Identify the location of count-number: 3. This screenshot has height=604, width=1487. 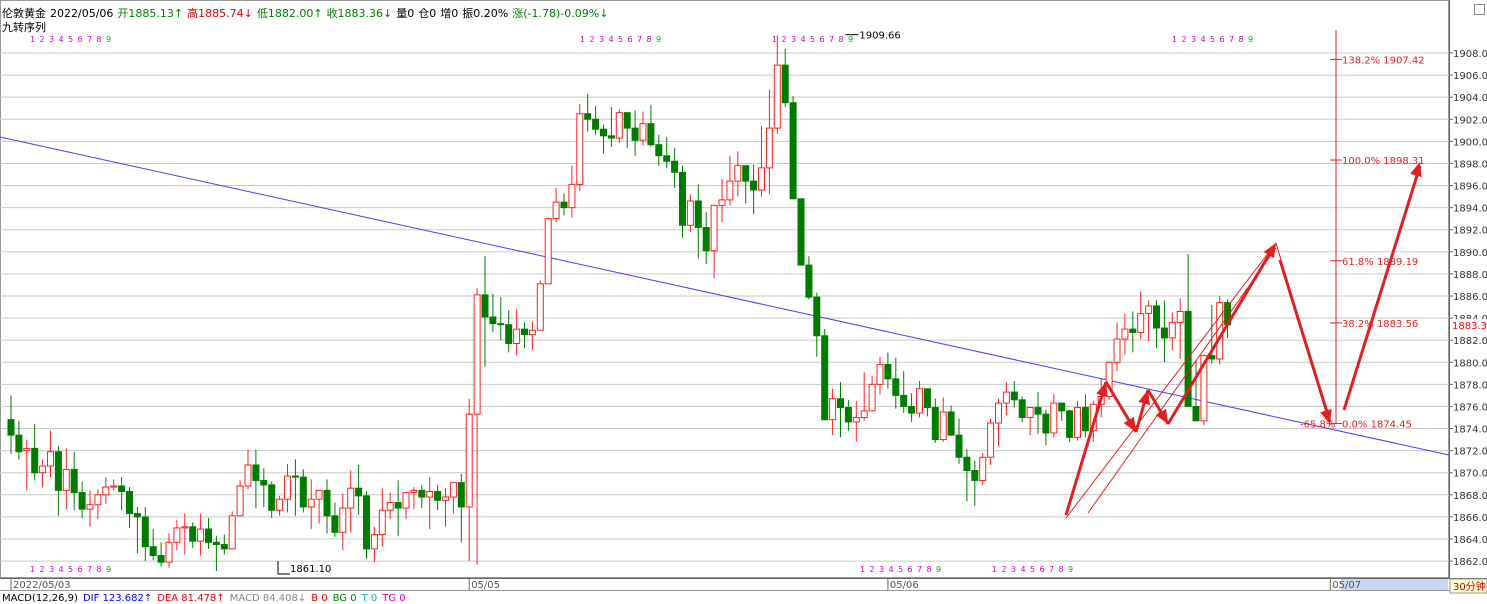
(51, 569).